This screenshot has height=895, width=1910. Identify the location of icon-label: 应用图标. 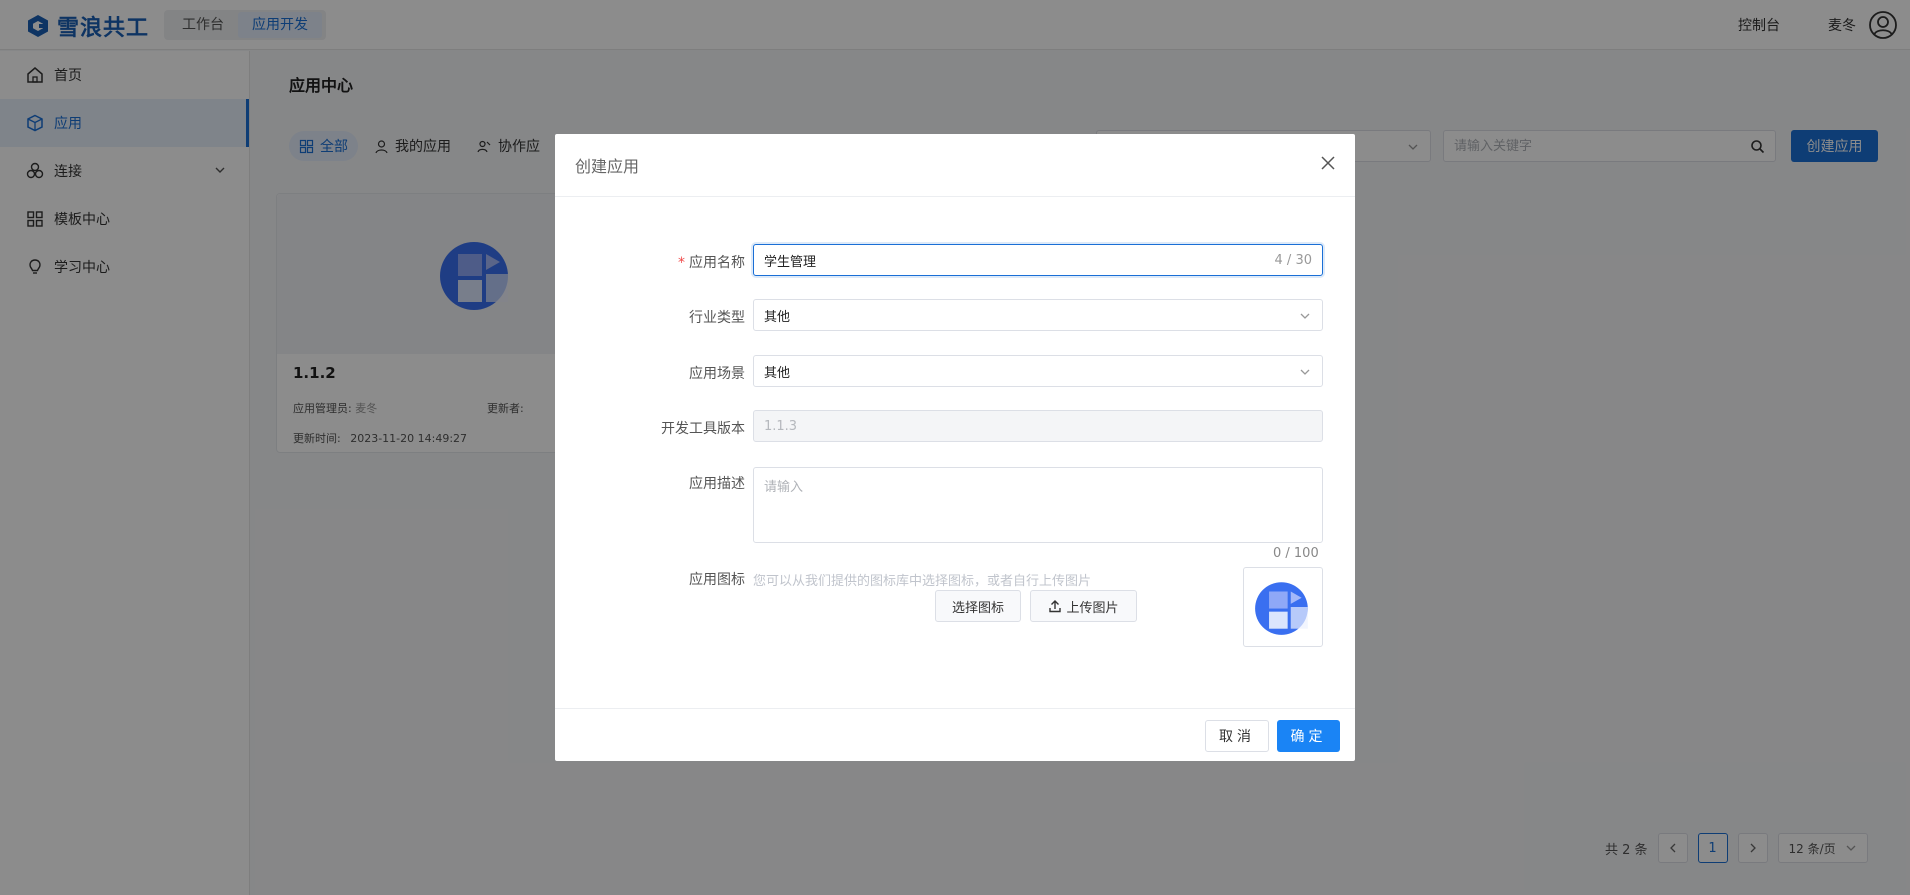
(717, 580).